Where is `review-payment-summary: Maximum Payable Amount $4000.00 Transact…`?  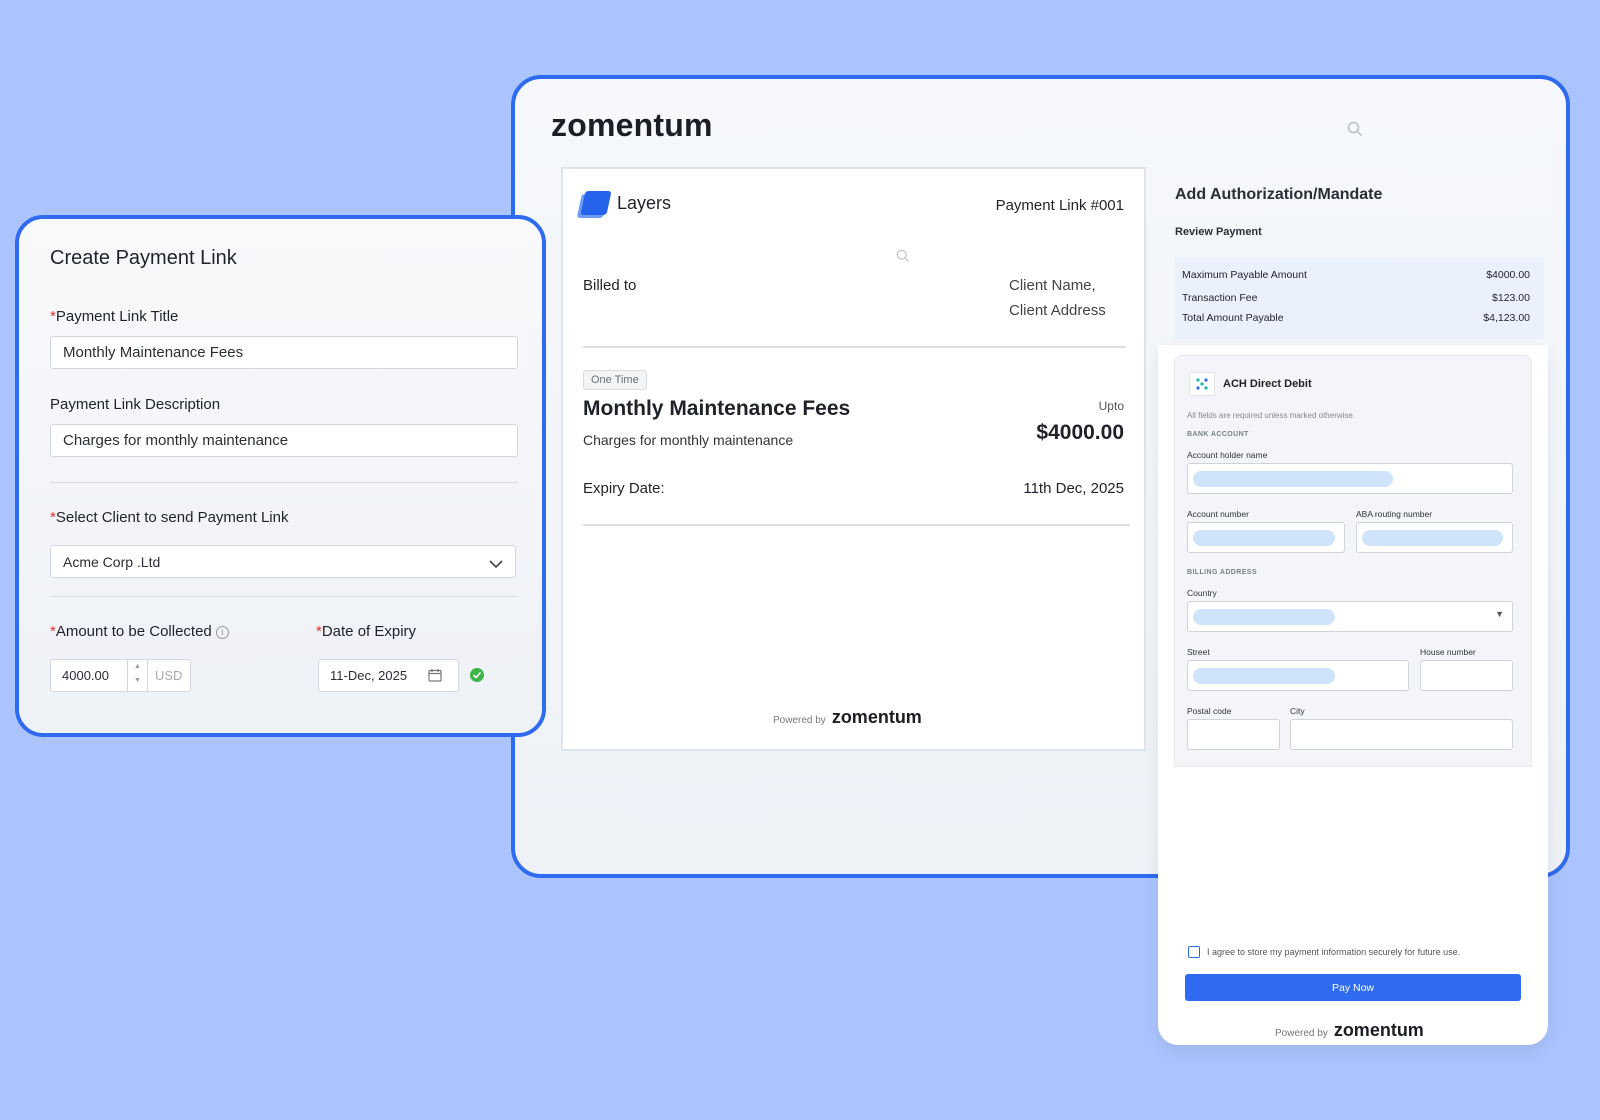 review-payment-summary: Maximum Payable Amount $4000.00 Transact… is located at coordinates (1359, 298).